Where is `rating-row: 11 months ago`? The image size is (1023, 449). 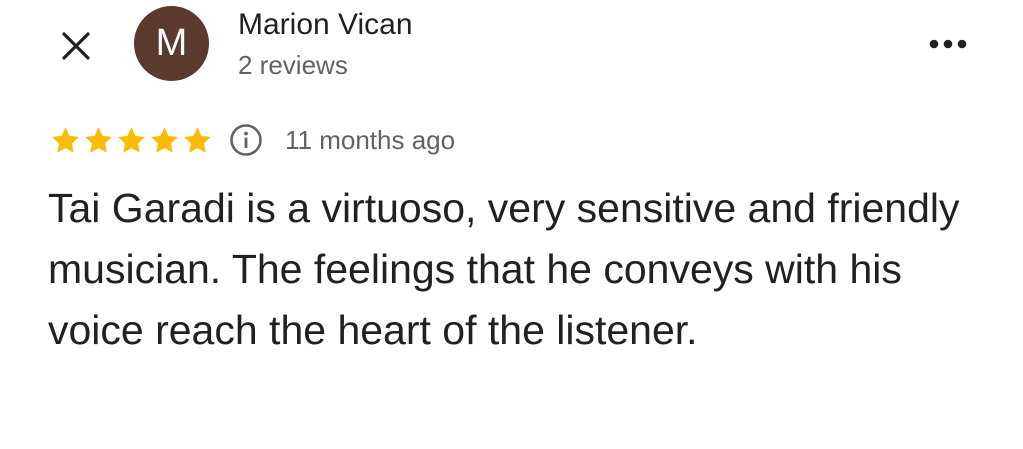
rating-row: 11 months ago is located at coordinates (252, 140).